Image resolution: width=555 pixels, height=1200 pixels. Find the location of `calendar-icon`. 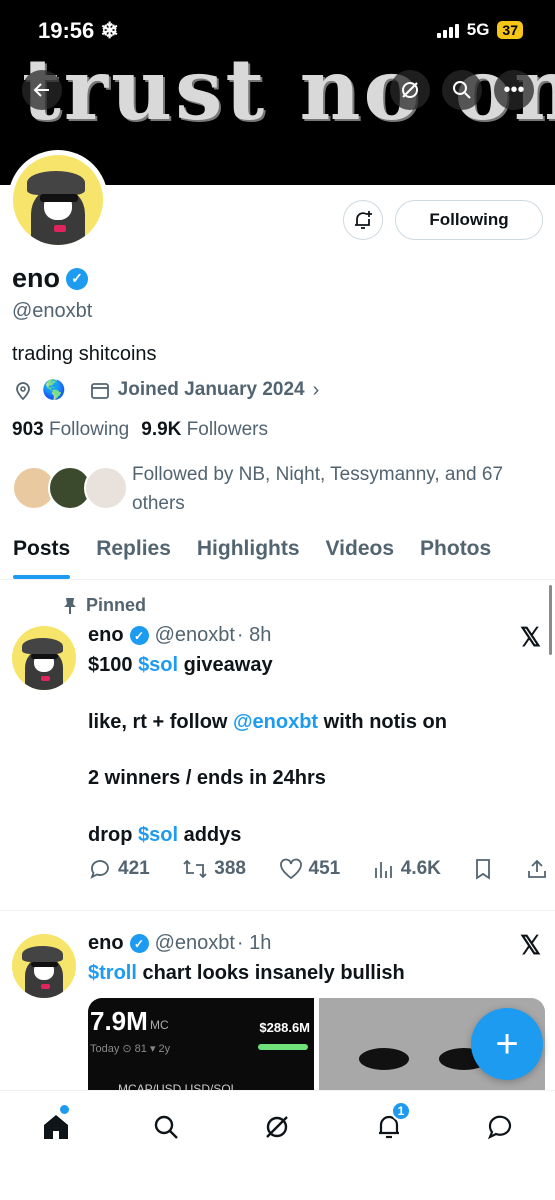

calendar-icon is located at coordinates (99, 391).